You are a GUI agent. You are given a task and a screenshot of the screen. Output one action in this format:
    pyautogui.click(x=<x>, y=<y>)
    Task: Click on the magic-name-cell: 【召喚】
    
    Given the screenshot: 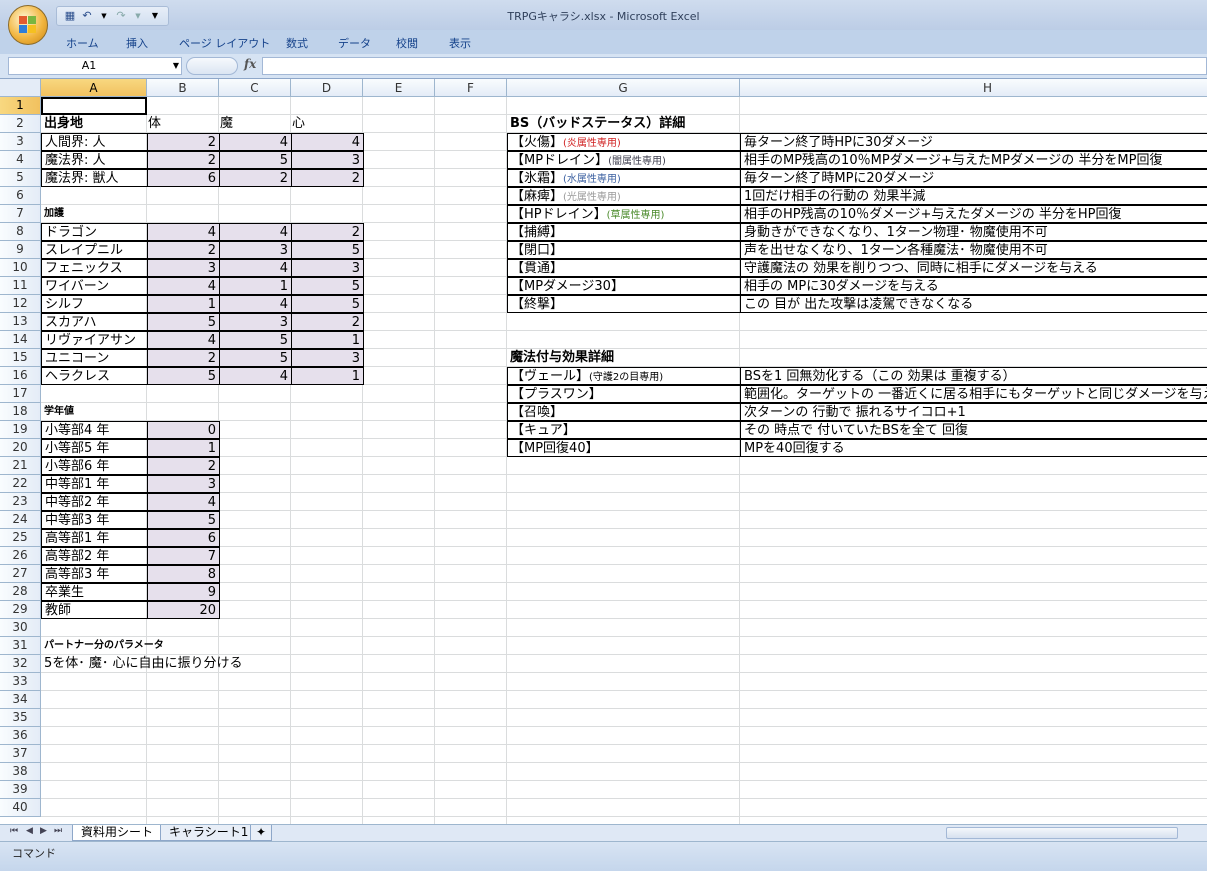 What is the action you would take?
    pyautogui.click(x=624, y=412)
    